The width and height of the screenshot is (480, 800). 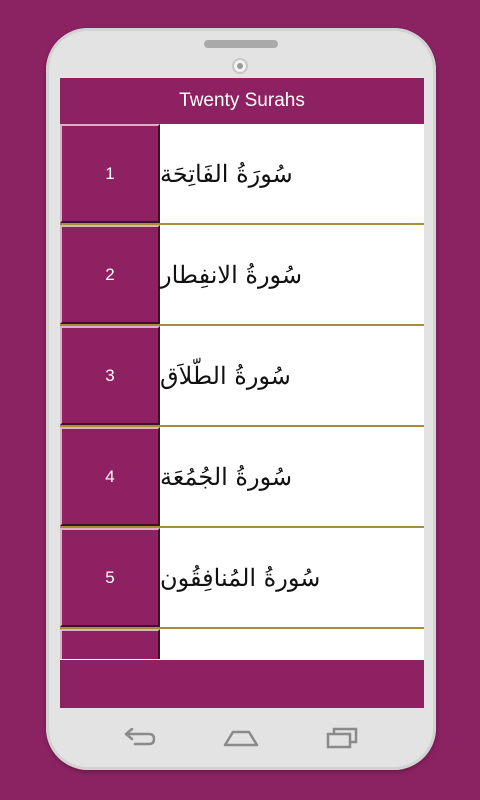 I want to click on surah-number-button: 1, so click(x=110, y=173).